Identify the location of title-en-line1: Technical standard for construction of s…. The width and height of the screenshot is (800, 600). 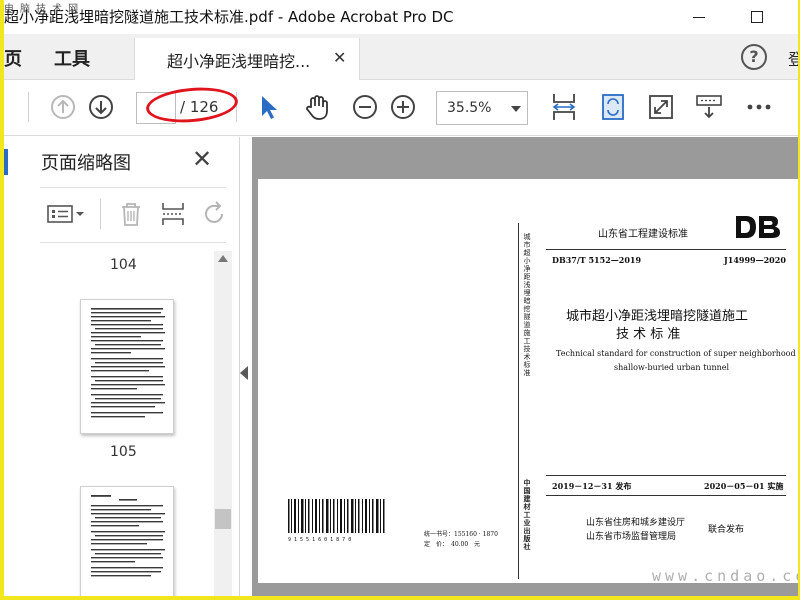
(676, 353).